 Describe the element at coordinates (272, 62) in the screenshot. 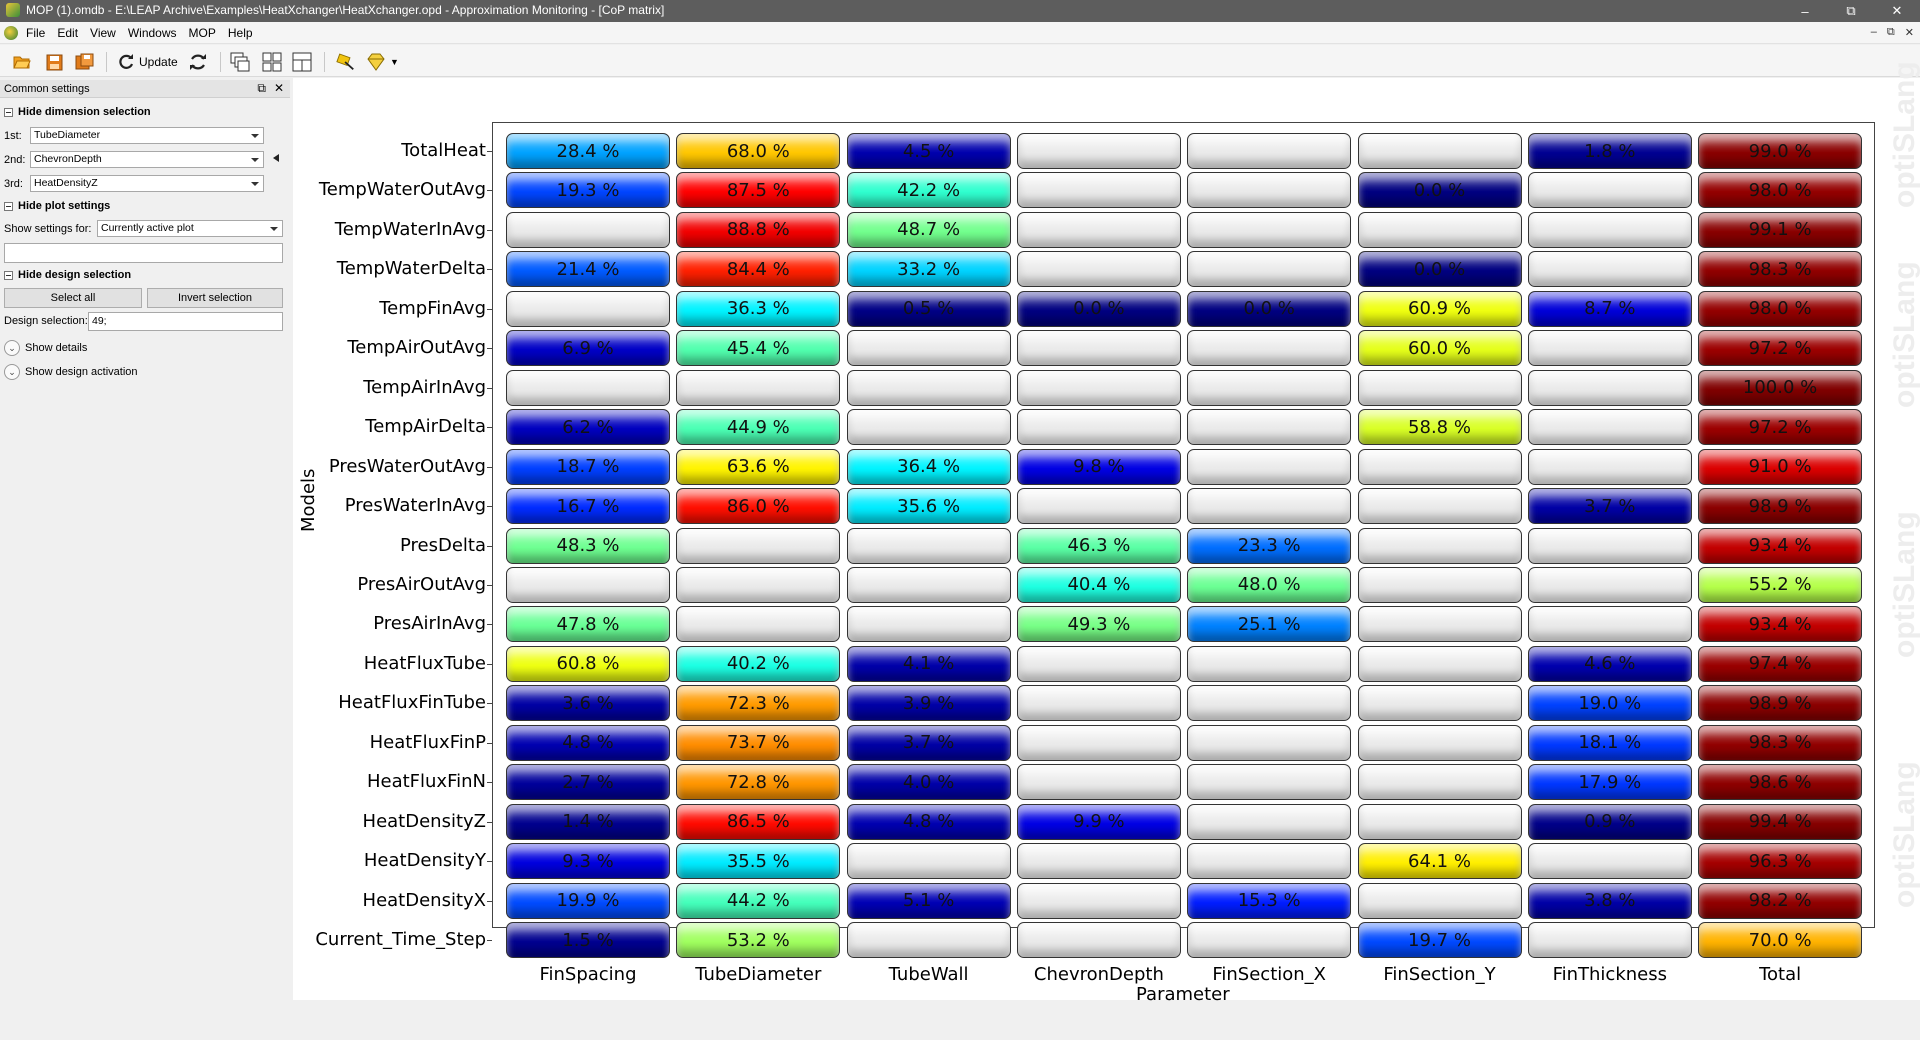

I see `tile-windows-button` at that location.